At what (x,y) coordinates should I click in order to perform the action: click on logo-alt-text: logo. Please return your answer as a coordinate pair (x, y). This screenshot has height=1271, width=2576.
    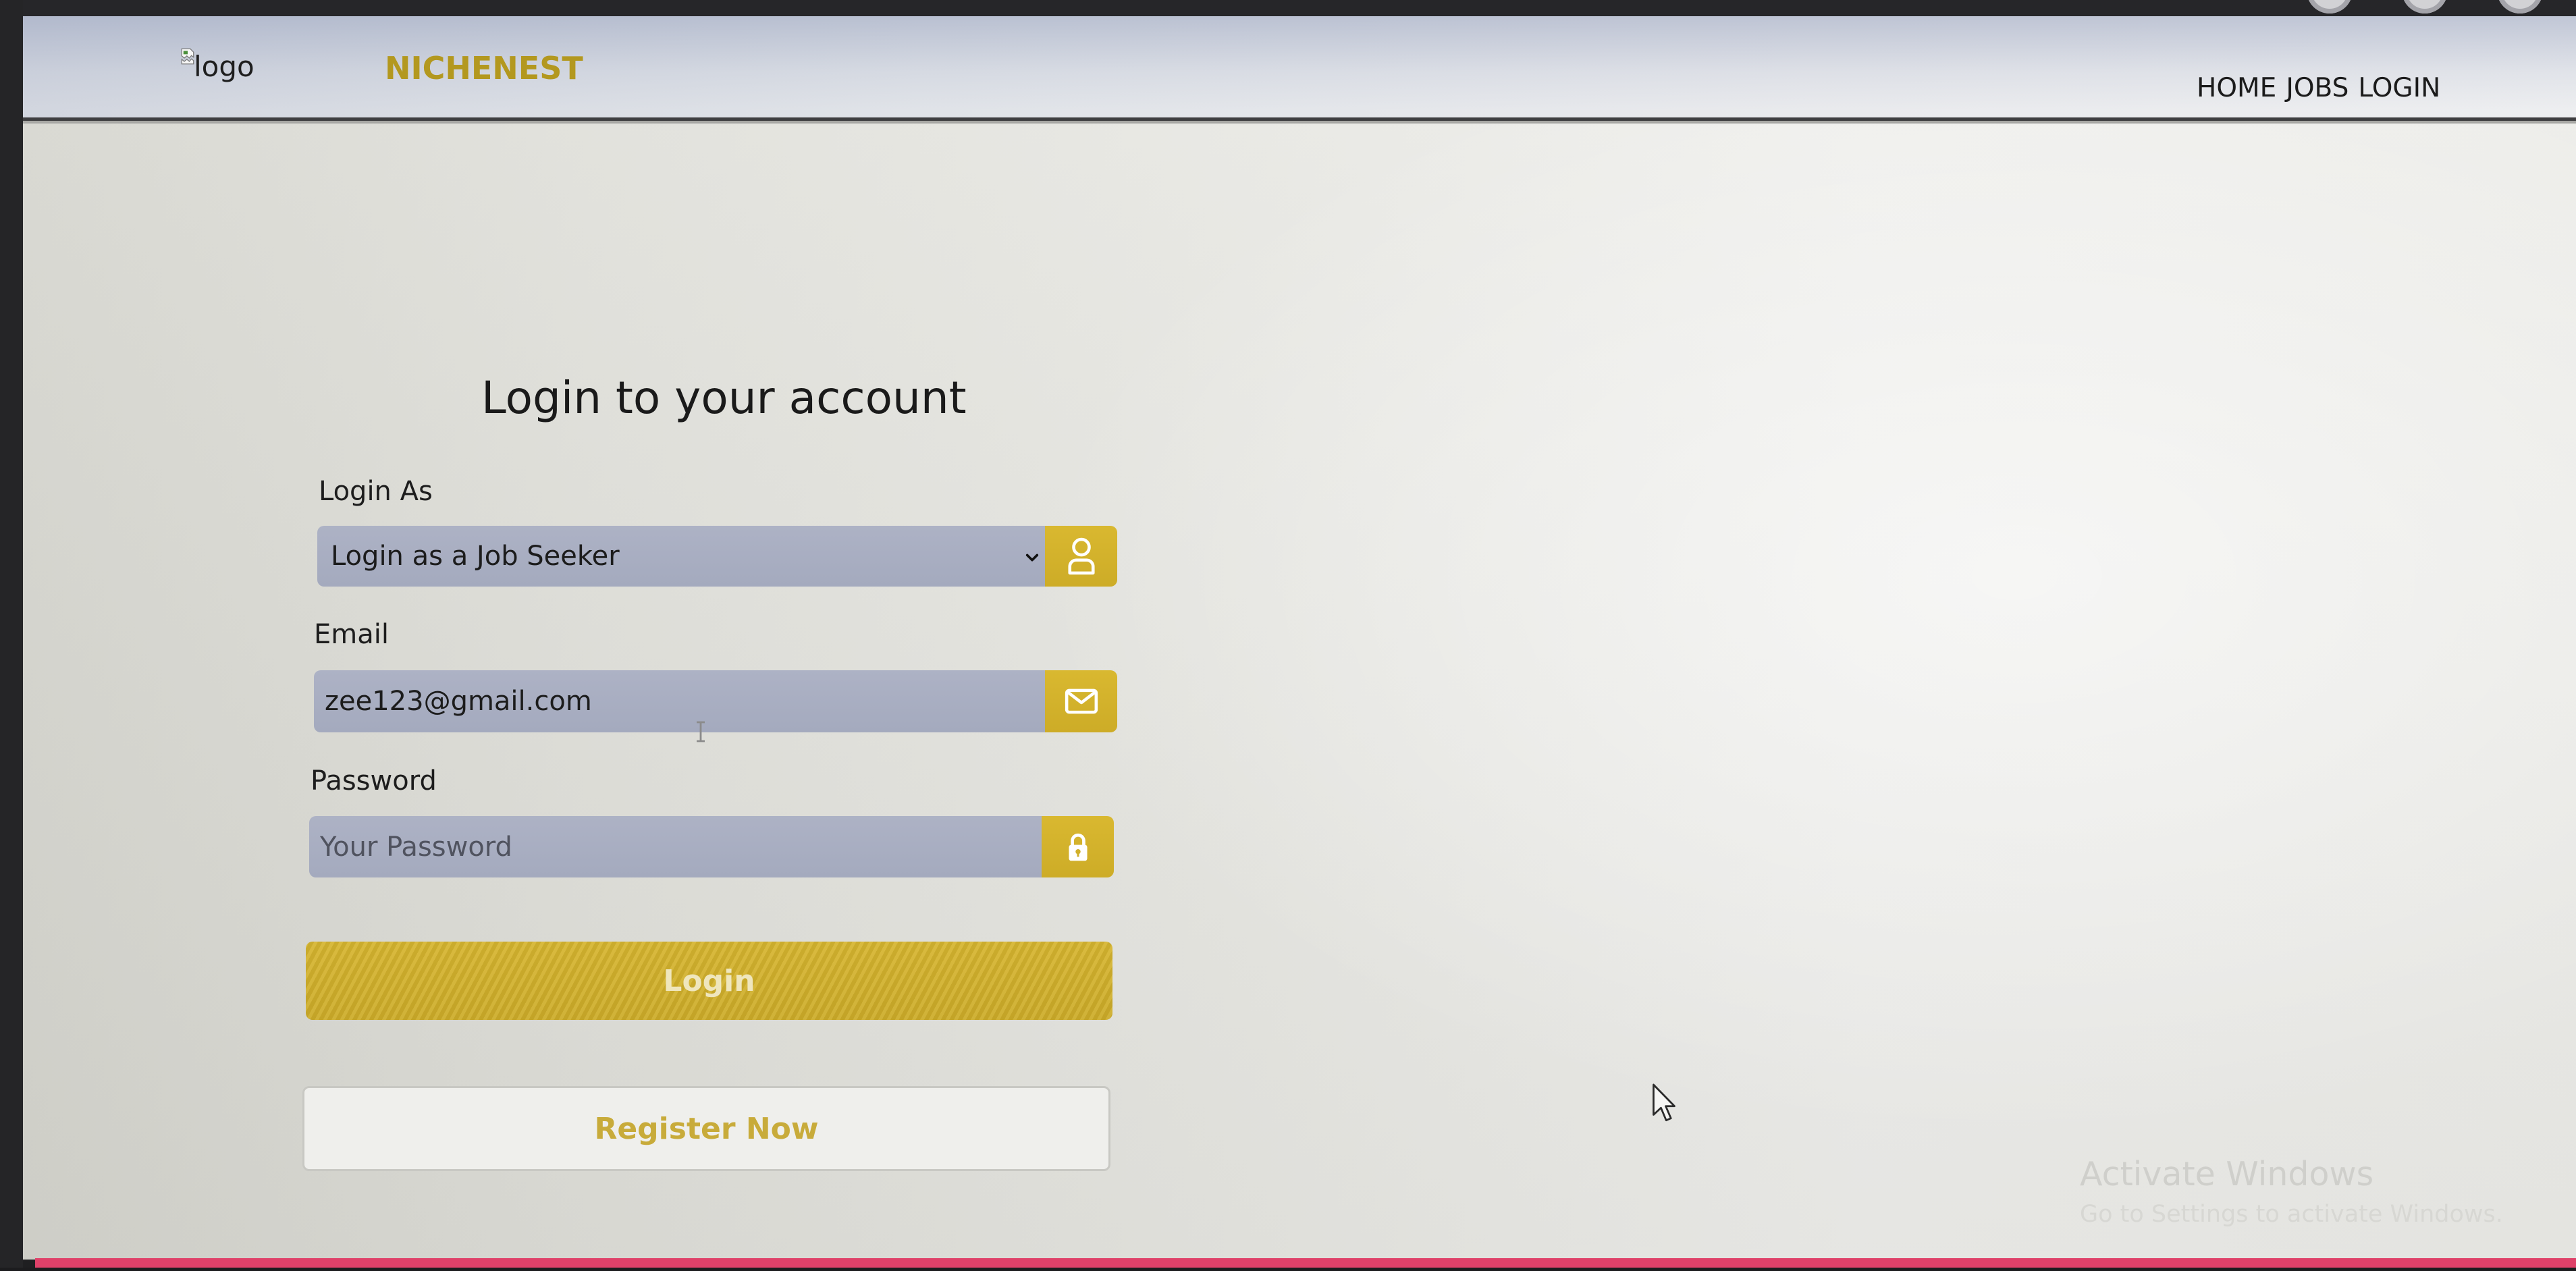
    Looking at the image, I should click on (224, 66).